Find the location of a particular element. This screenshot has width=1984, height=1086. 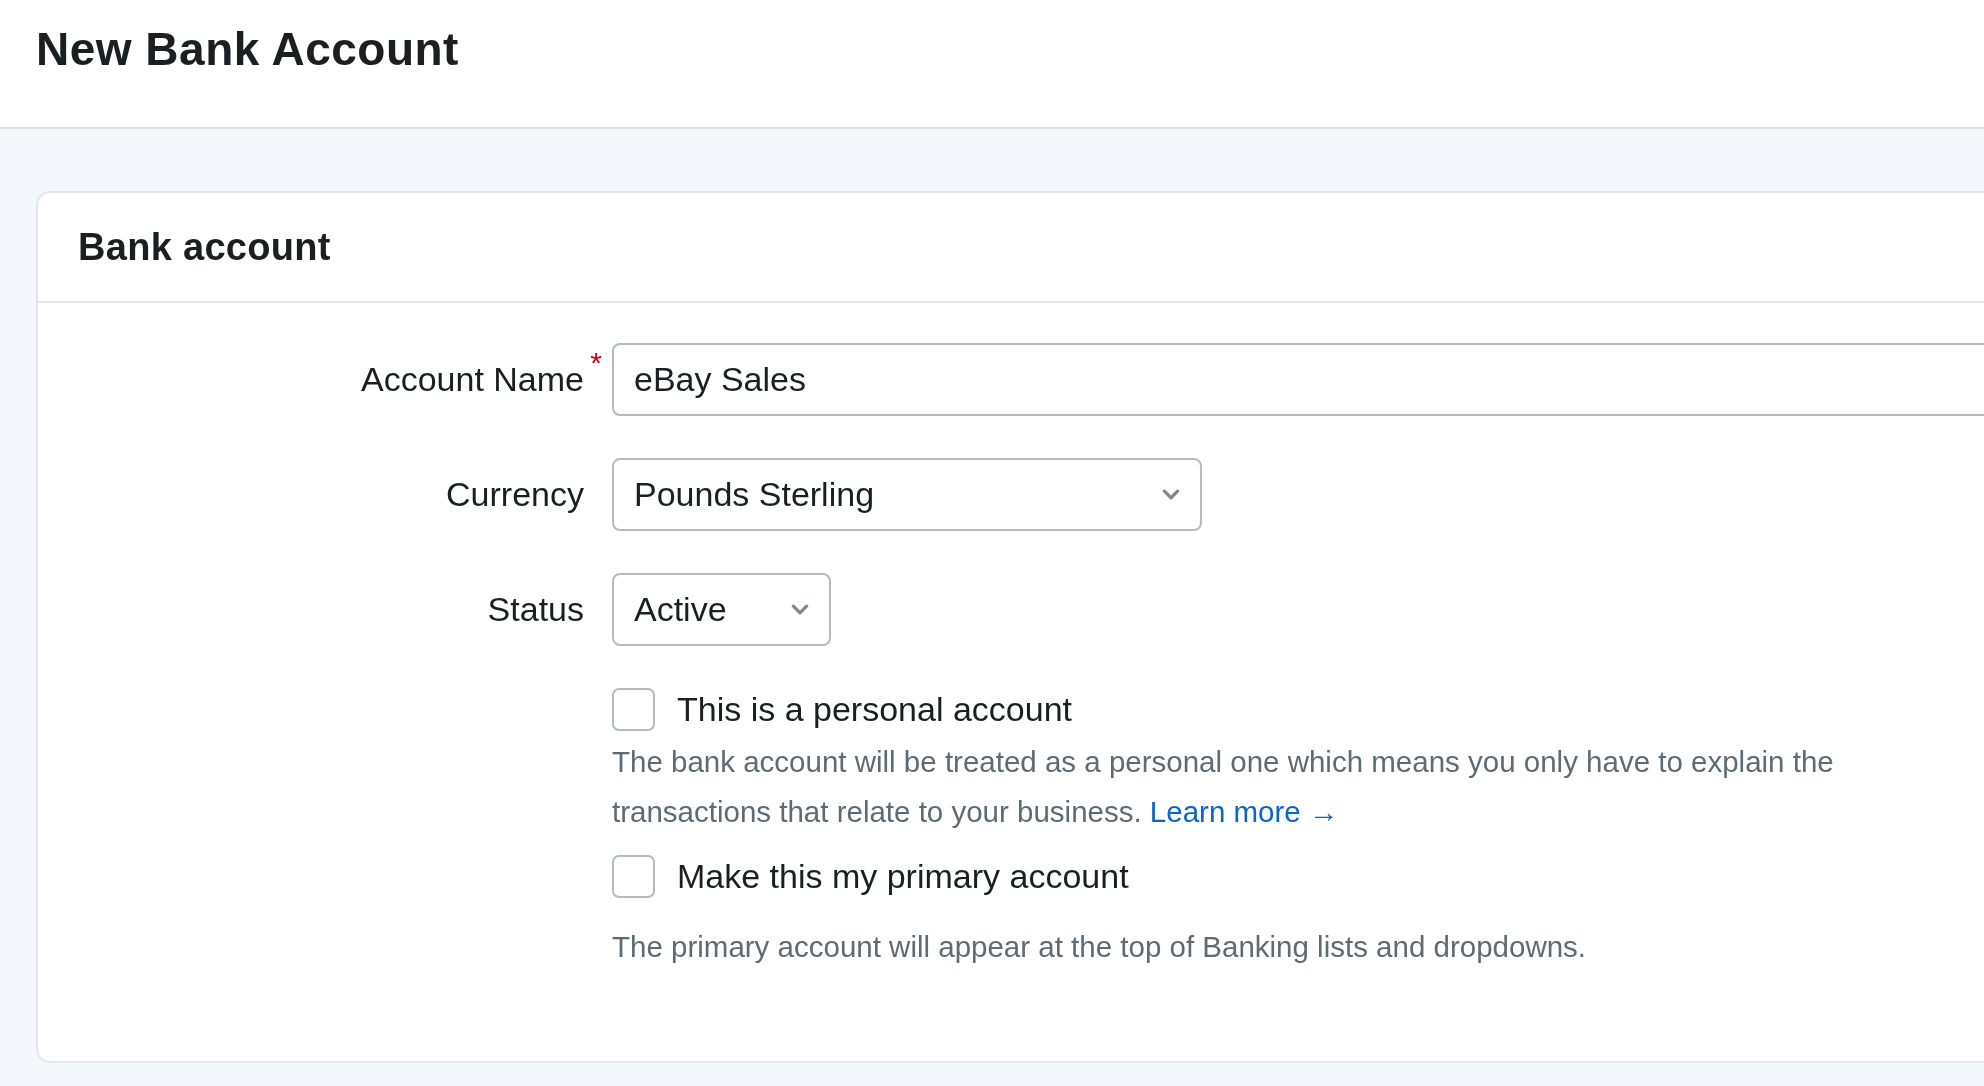

help-text: The primary account will appear at the top of Banking lists and dropdowns. is located at coordinates (1100, 947).